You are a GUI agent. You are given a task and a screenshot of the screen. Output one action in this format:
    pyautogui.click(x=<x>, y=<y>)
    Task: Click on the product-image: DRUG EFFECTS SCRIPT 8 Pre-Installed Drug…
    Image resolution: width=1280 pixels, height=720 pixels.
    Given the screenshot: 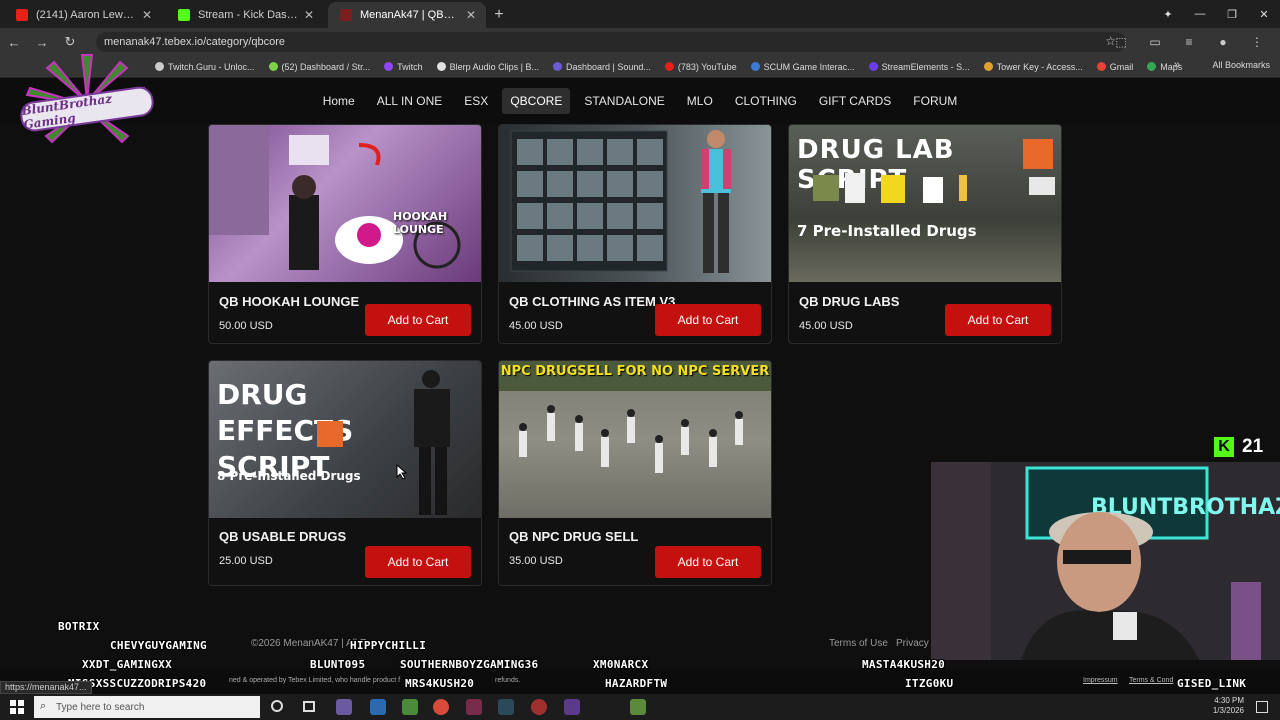 What is the action you would take?
    pyautogui.click(x=345, y=439)
    